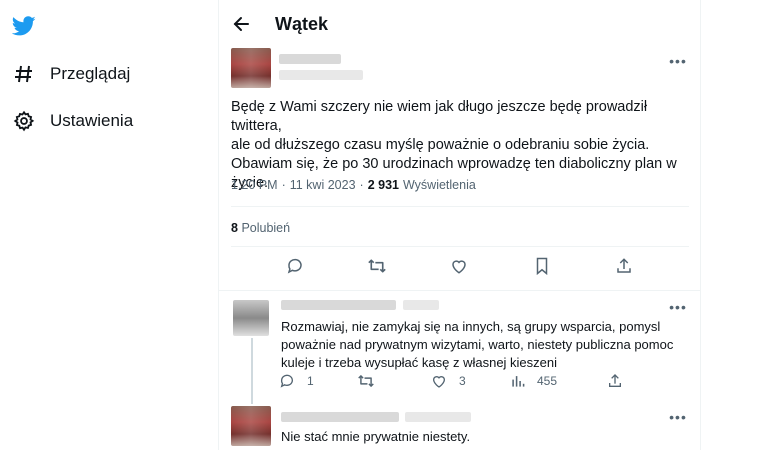 This screenshot has height=450, width=771. I want to click on reply-text: Nie stać mnie prywatnie niestety., so click(376, 436).